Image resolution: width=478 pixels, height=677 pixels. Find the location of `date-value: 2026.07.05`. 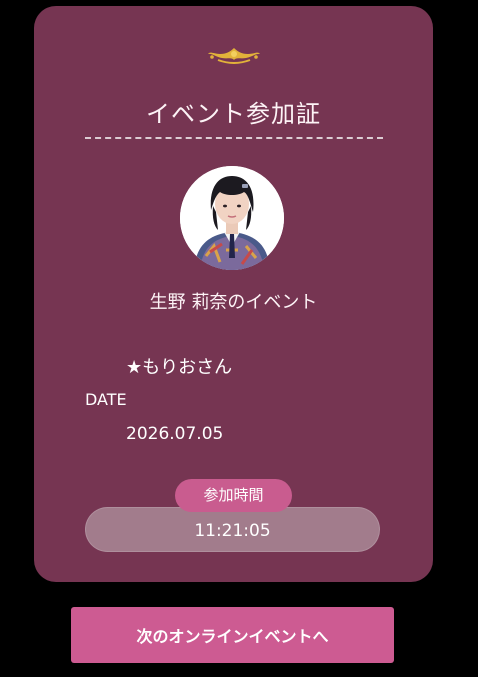

date-value: 2026.07.05 is located at coordinates (175, 434).